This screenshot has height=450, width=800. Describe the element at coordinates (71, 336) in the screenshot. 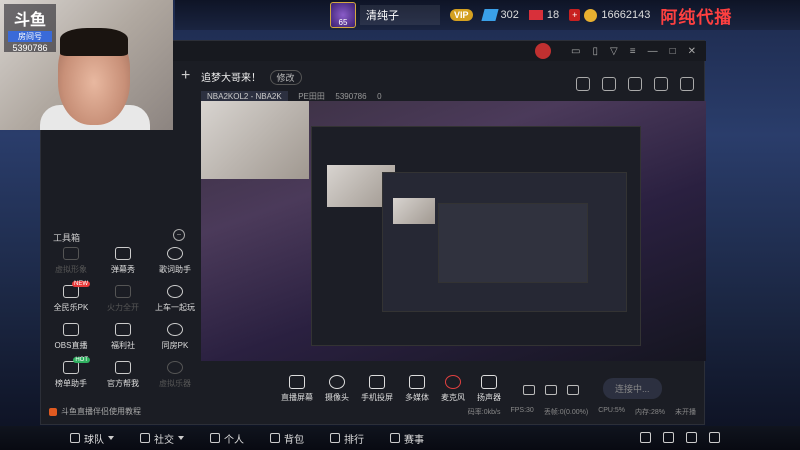

I see `tool-item: OBS直播` at that location.